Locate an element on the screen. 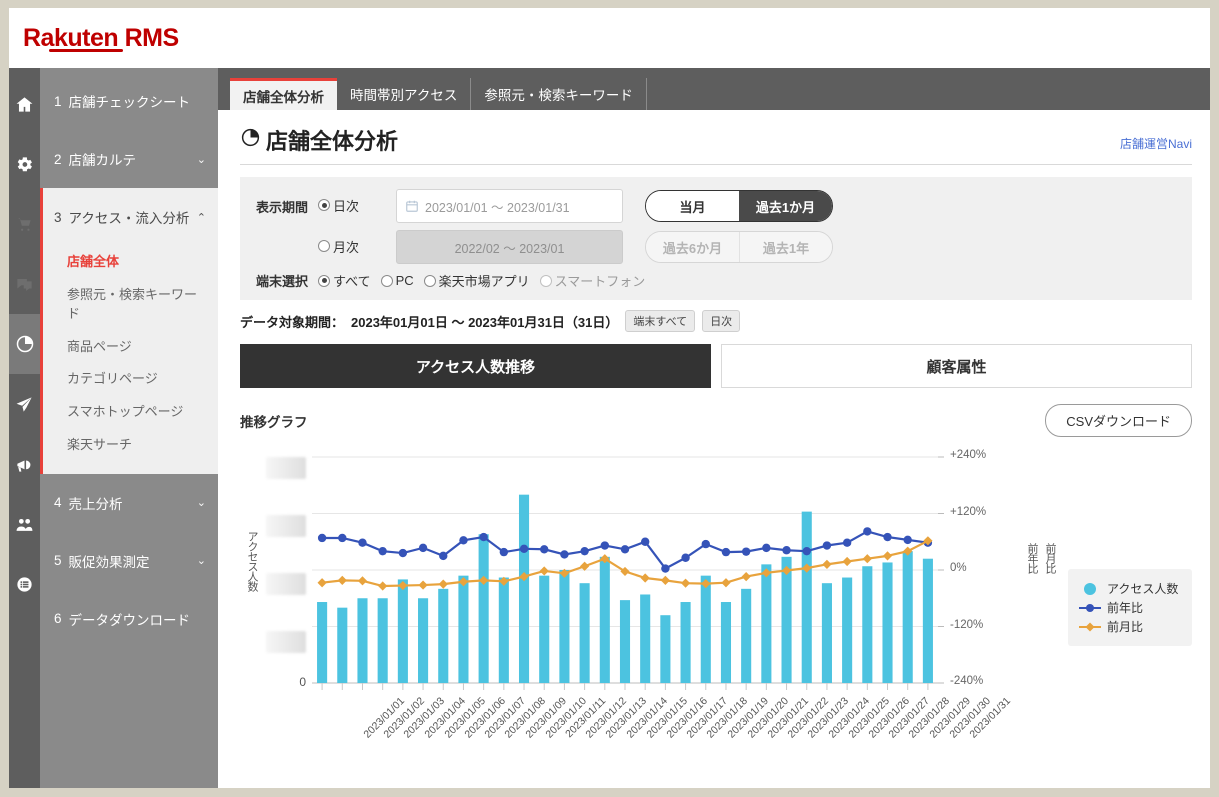 Image resolution: width=1219 pixels, height=797 pixels. tab-store-overall-analysis: 店舗全体分析 is located at coordinates (283, 94).